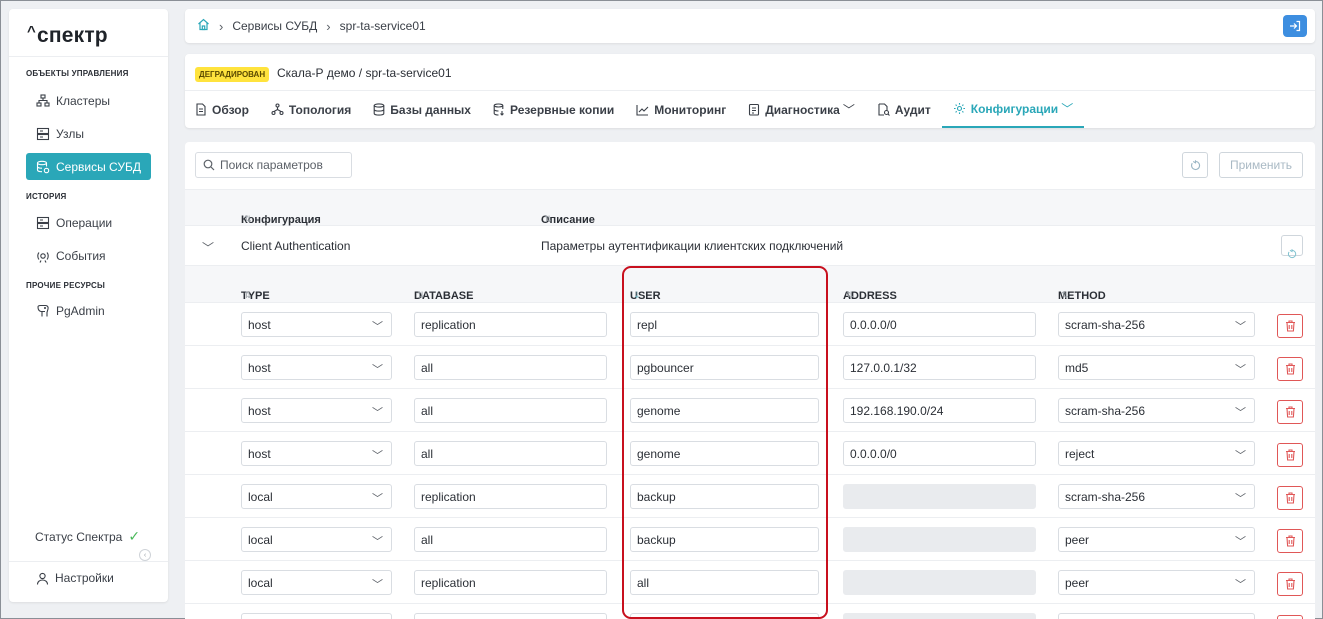  What do you see at coordinates (427, 539) in the screenshot?
I see `database-value: all` at bounding box center [427, 539].